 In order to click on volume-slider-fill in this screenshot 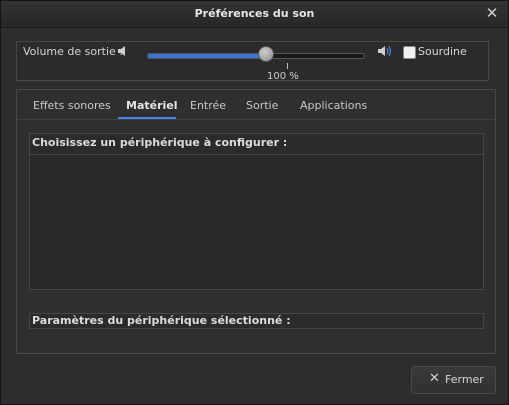, I will do `click(207, 56)`.